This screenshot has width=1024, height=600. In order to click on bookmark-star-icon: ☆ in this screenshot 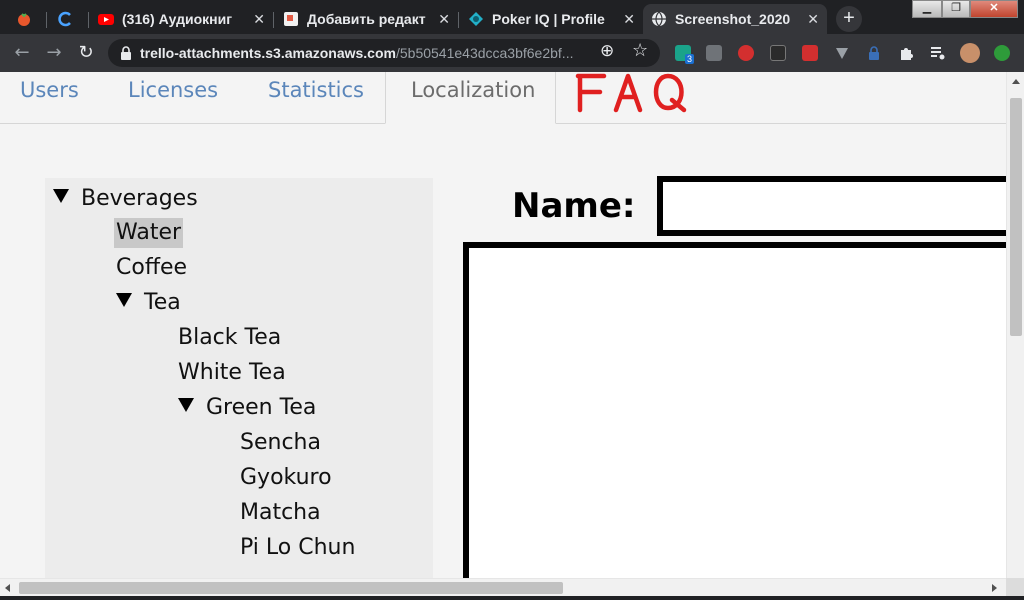, I will do `click(640, 50)`.